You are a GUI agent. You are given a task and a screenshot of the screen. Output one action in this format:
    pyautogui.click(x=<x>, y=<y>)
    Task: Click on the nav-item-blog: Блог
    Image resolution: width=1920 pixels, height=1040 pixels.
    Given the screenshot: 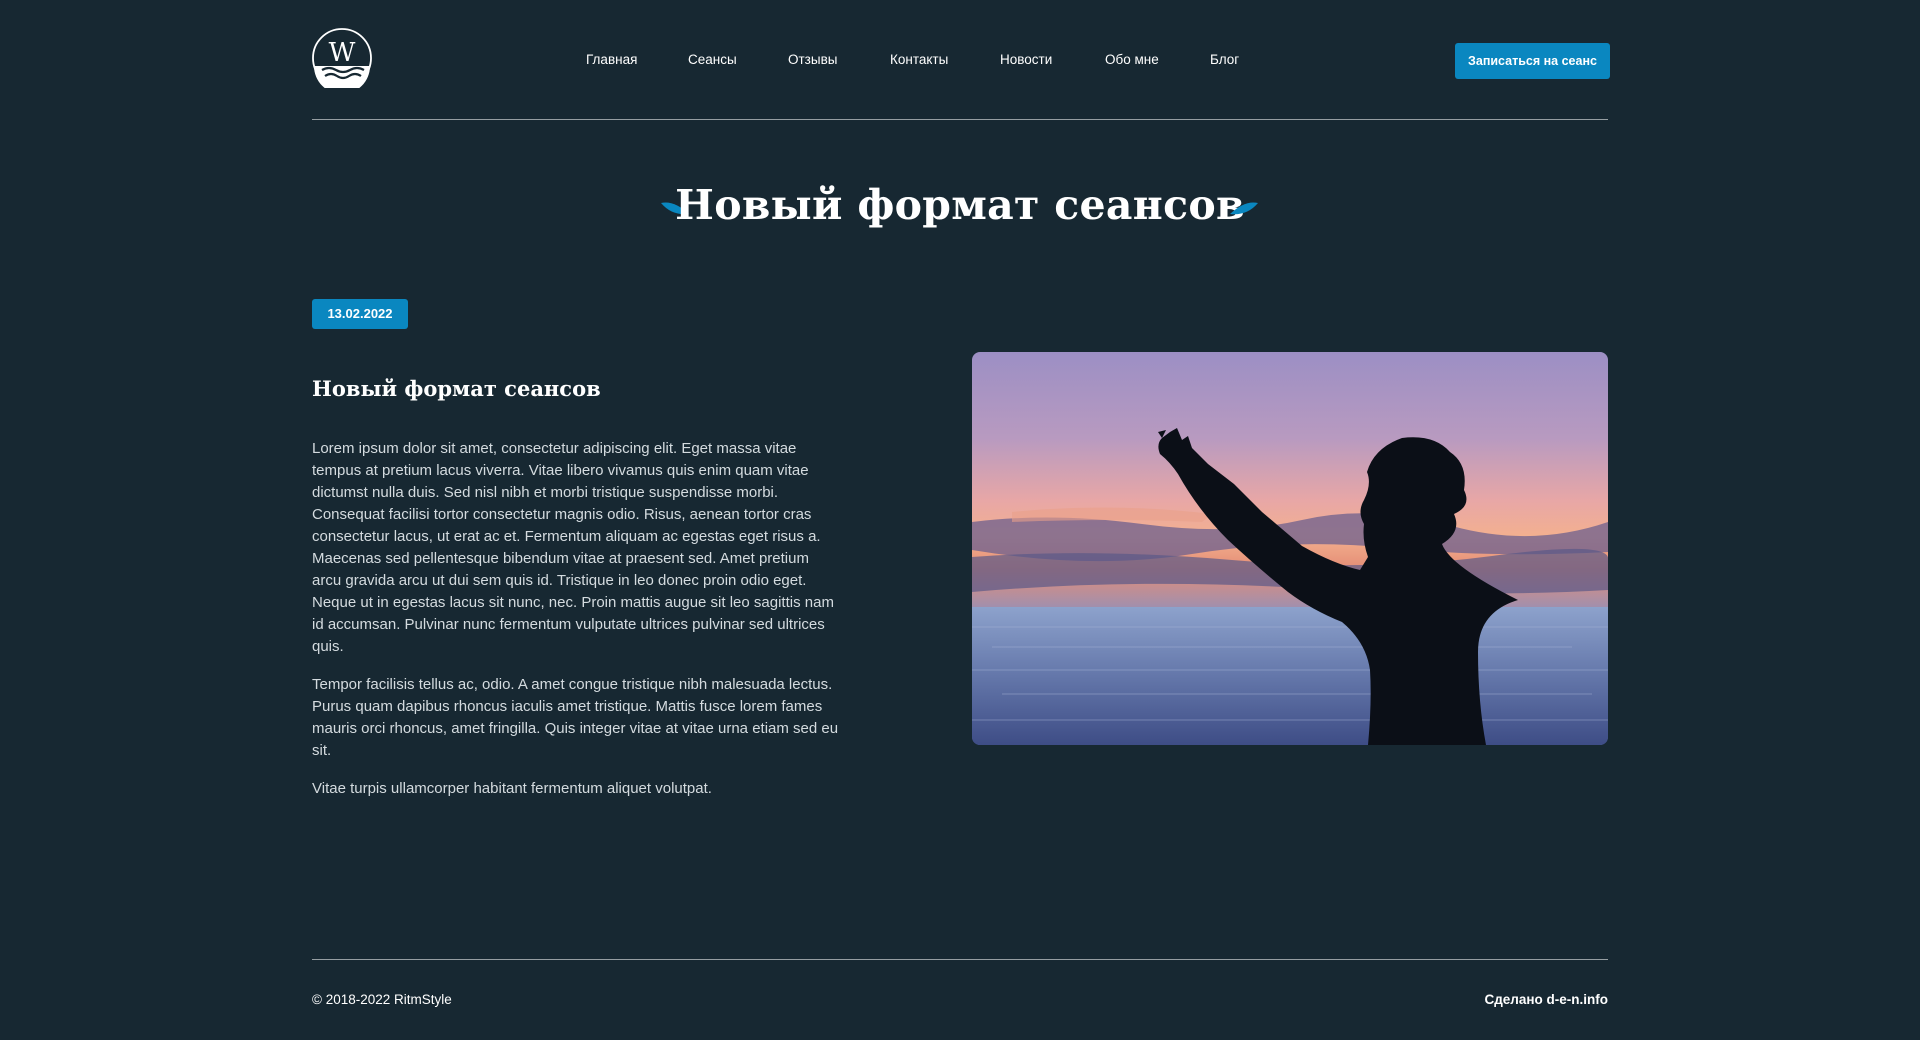 What is the action you would take?
    pyautogui.click(x=1224, y=60)
    